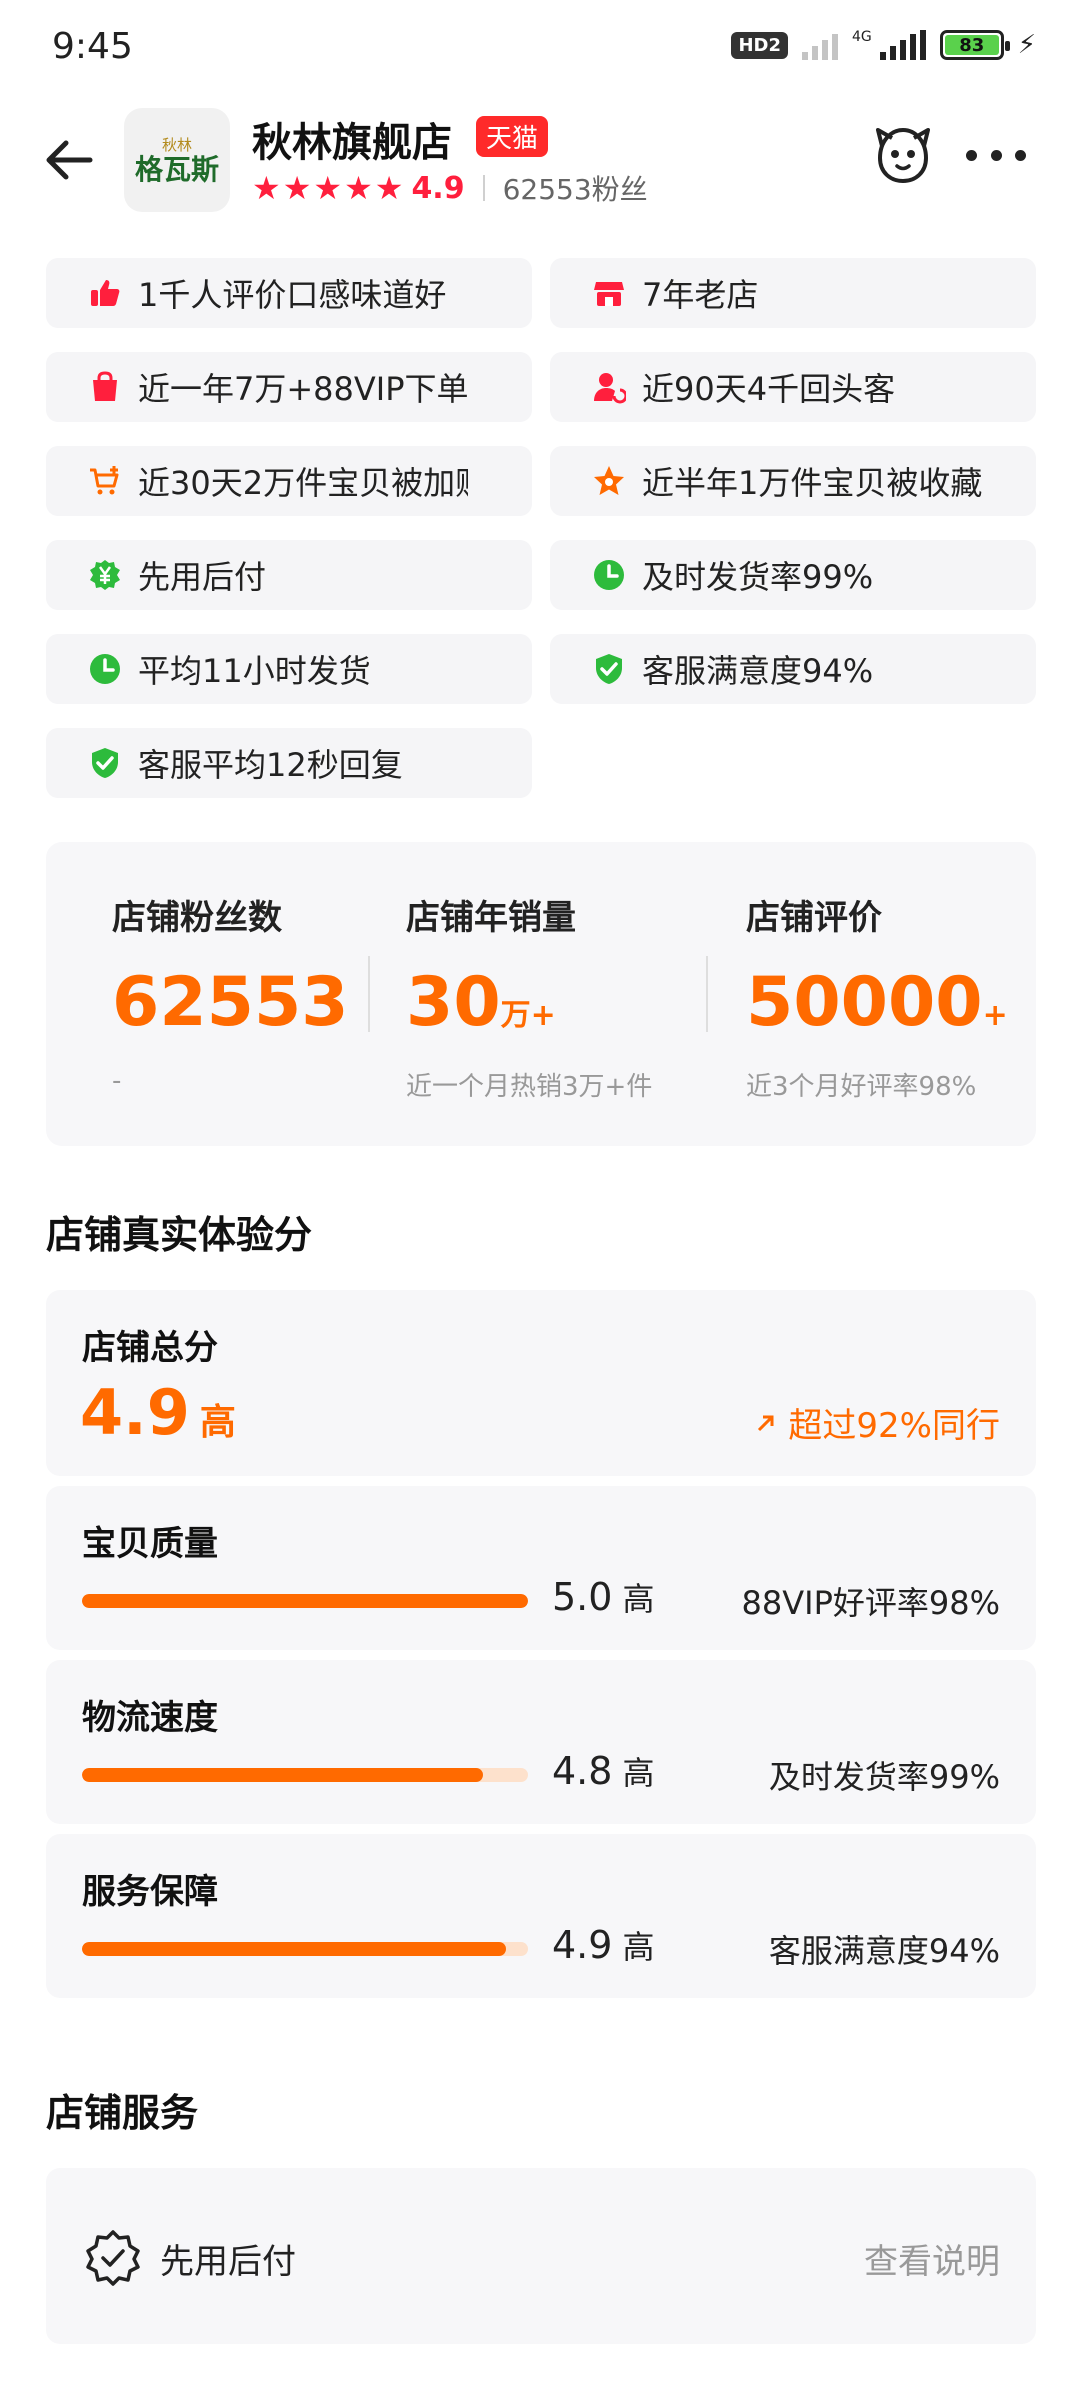  Describe the element at coordinates (541, 1568) in the screenshot. I see `score-item-card: 宝贝质量 5.0 高 88VIP好评率98%` at that location.